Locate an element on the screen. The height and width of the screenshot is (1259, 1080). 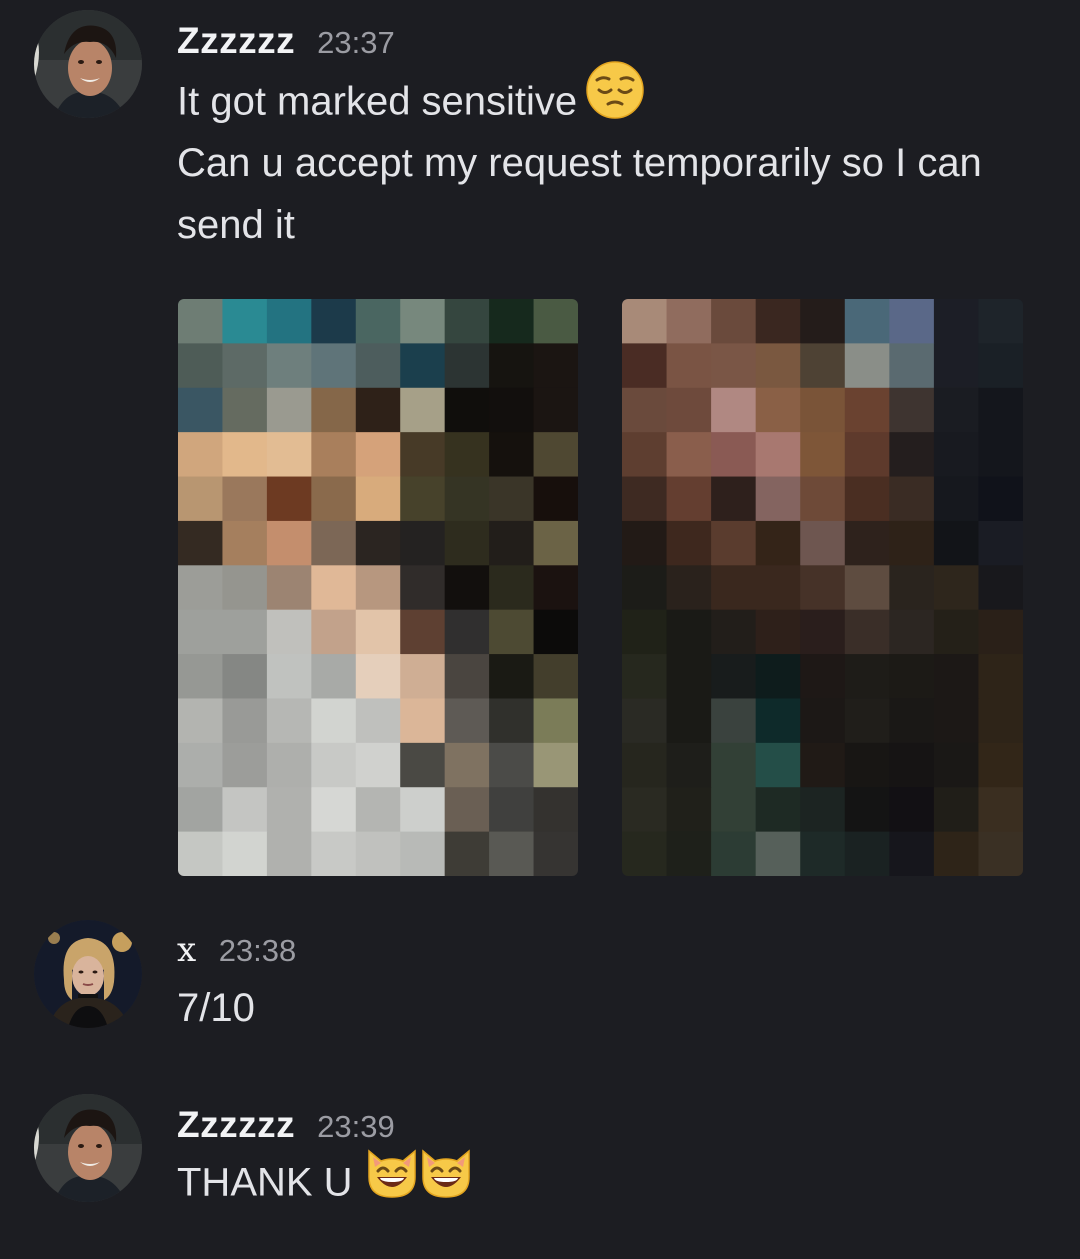
message-header: Zzzzzz 23:39 is located at coordinates (286, 1126).